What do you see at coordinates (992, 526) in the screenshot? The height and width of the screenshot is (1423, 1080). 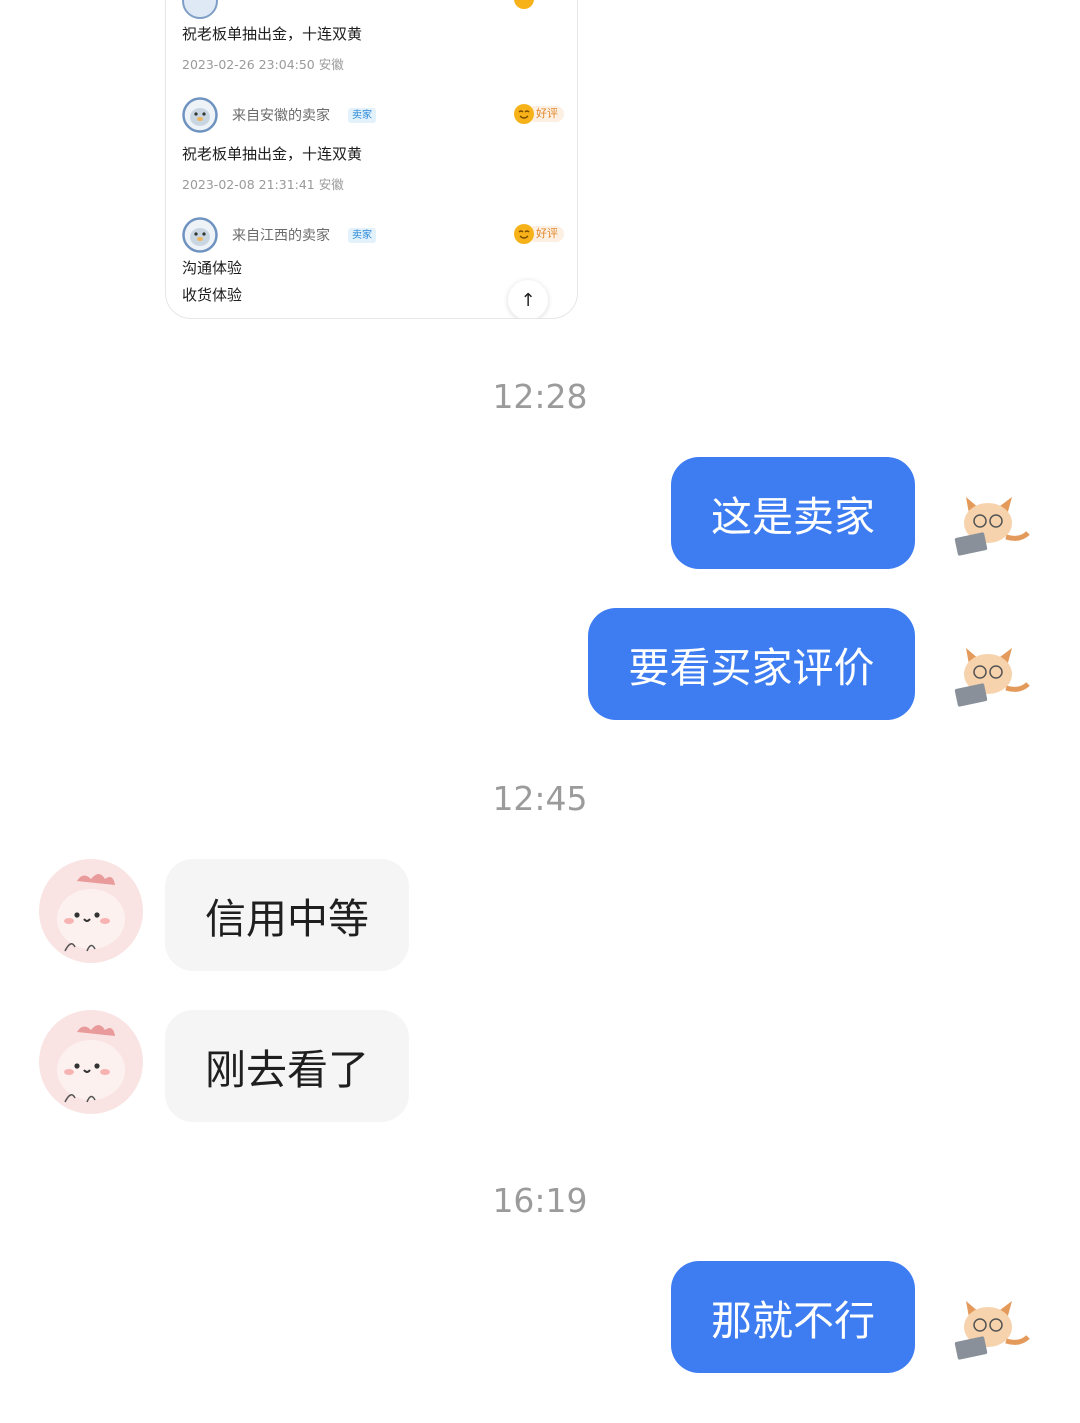 I see `cat-avatar-icon` at bounding box center [992, 526].